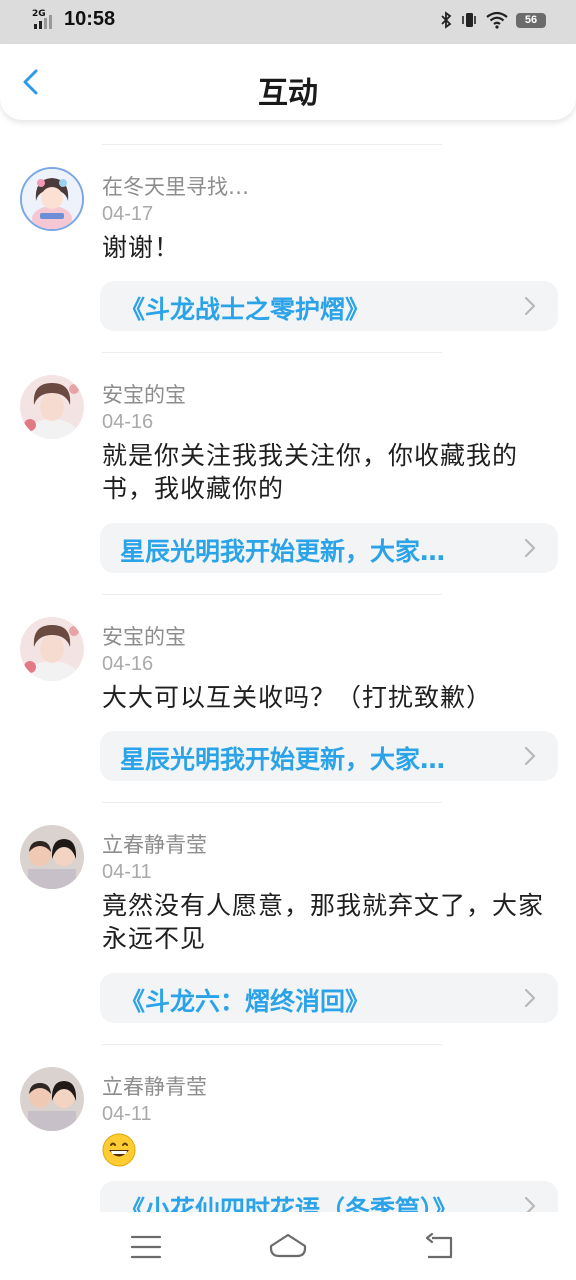  Describe the element at coordinates (469, 20) in the screenshot. I see `vibrate-icon` at that location.